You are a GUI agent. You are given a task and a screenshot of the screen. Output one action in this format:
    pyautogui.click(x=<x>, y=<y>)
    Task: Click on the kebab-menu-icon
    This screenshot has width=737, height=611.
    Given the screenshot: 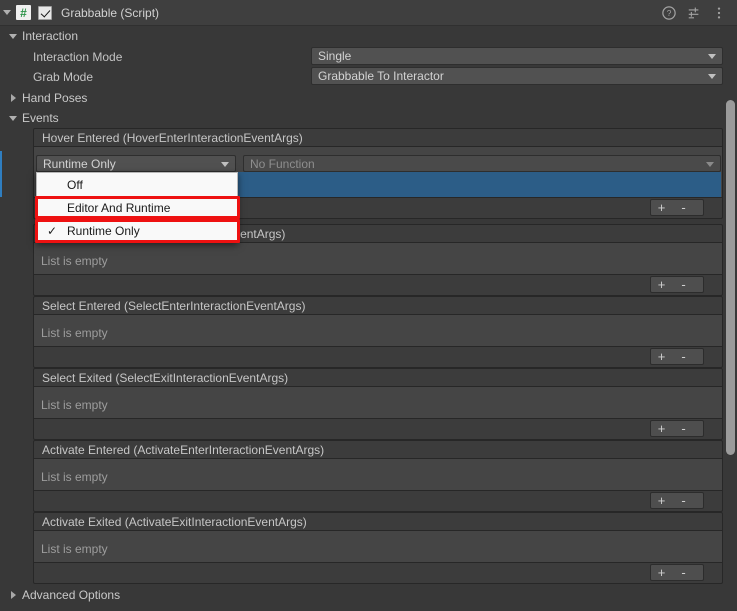 What is the action you would take?
    pyautogui.click(x=719, y=13)
    